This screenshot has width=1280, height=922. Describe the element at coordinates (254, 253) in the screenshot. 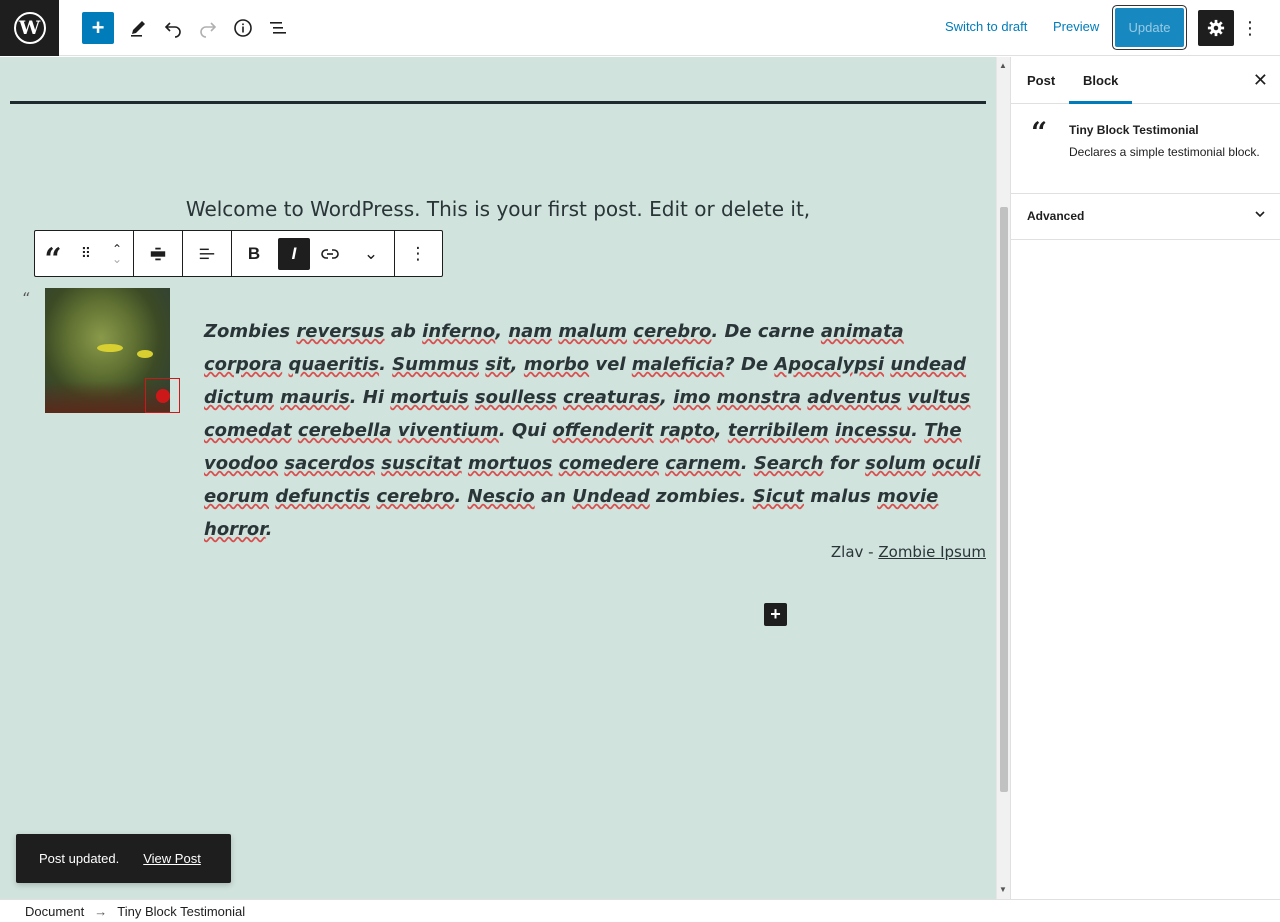

I see `bold-button: B` at that location.